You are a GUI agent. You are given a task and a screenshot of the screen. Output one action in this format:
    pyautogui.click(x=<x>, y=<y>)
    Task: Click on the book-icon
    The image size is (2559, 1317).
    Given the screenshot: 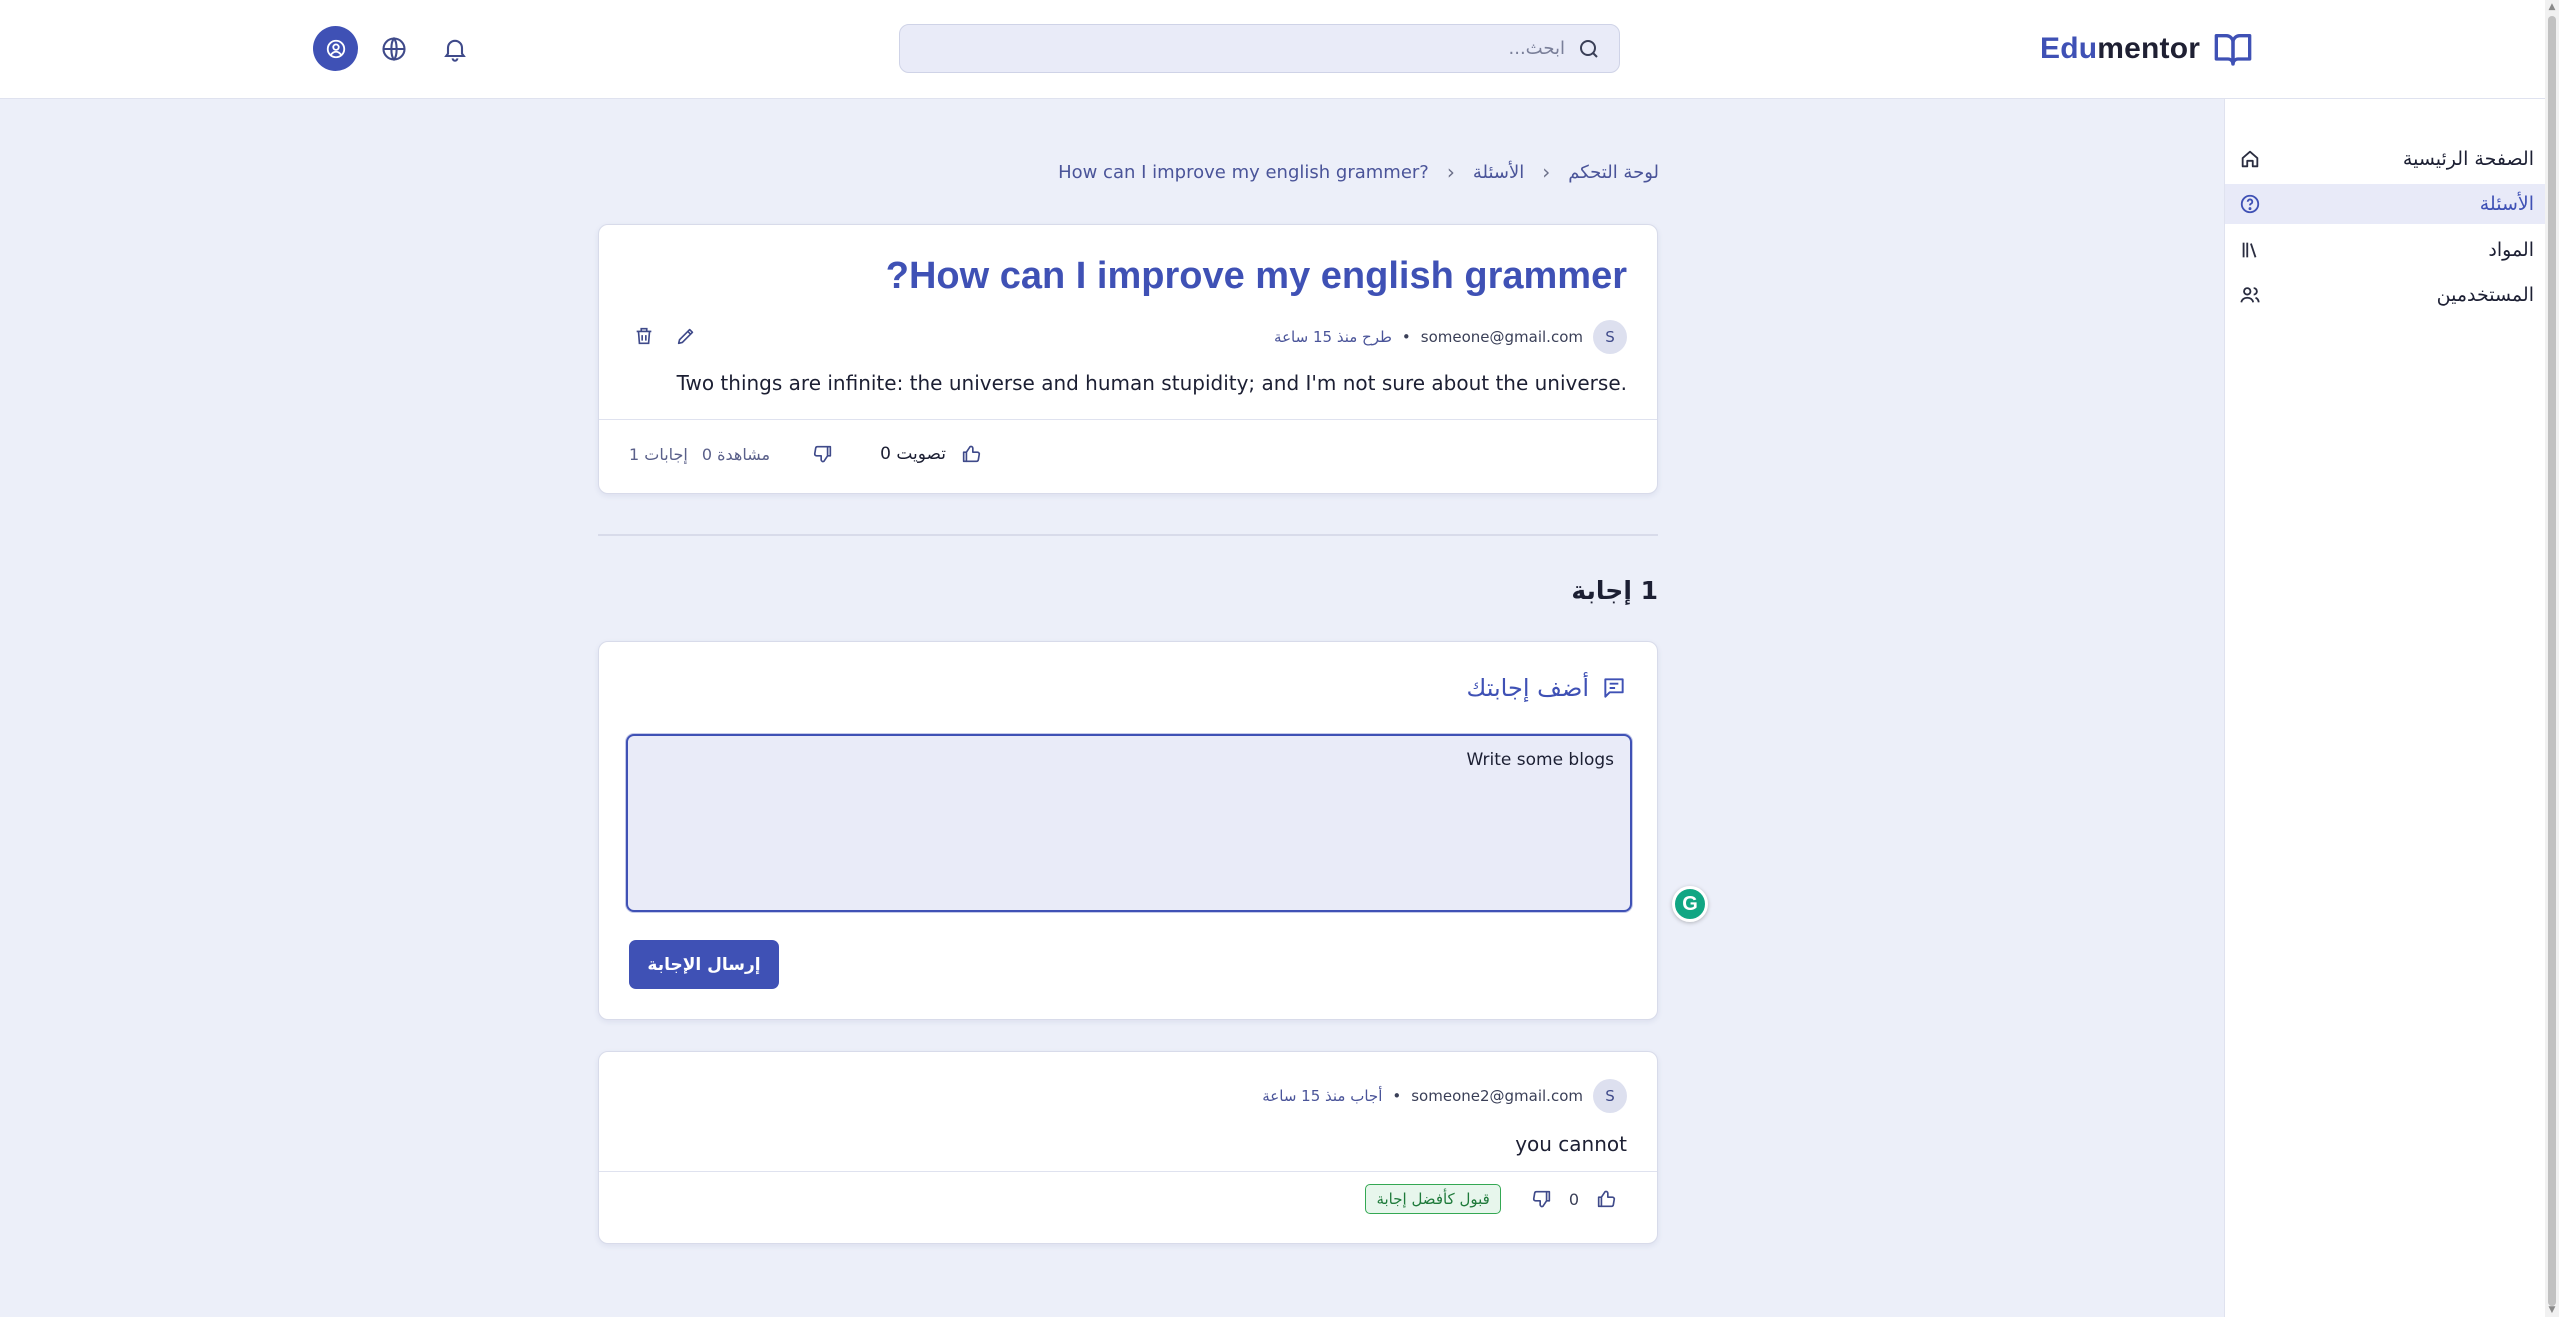 What is the action you would take?
    pyautogui.click(x=2233, y=49)
    